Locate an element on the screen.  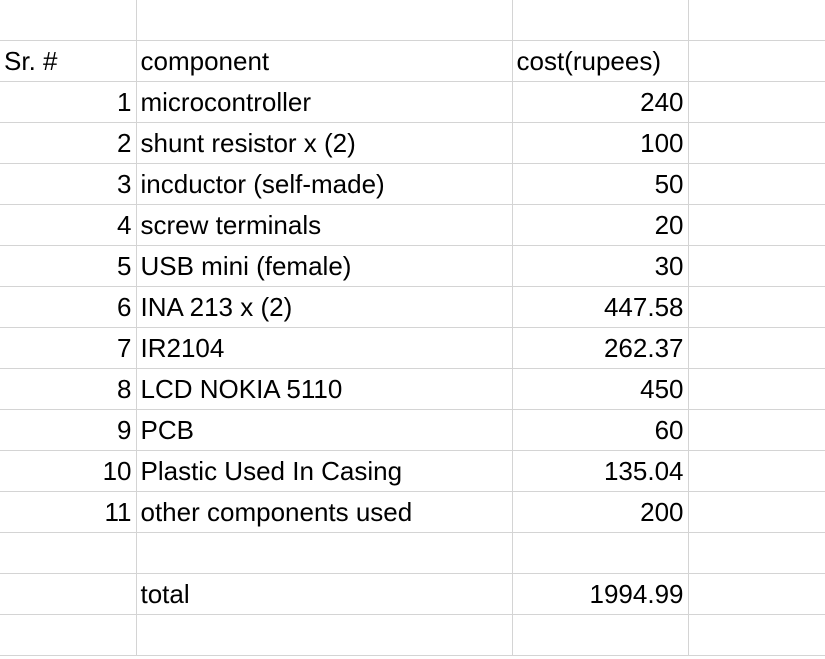
cost-cell: 450 is located at coordinates (600, 389).